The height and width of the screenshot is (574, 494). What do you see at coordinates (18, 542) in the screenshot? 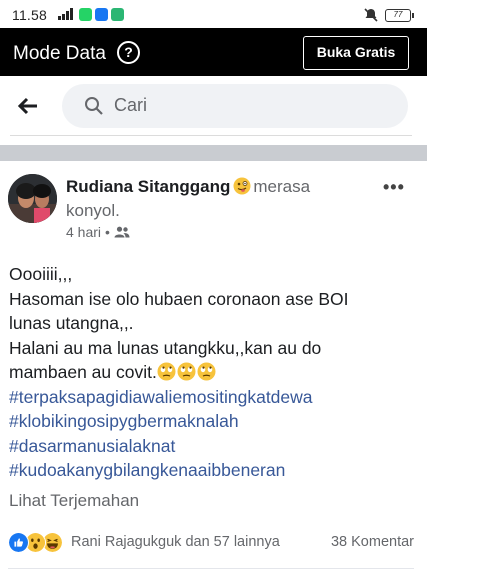
I see `like-reaction-icon` at bounding box center [18, 542].